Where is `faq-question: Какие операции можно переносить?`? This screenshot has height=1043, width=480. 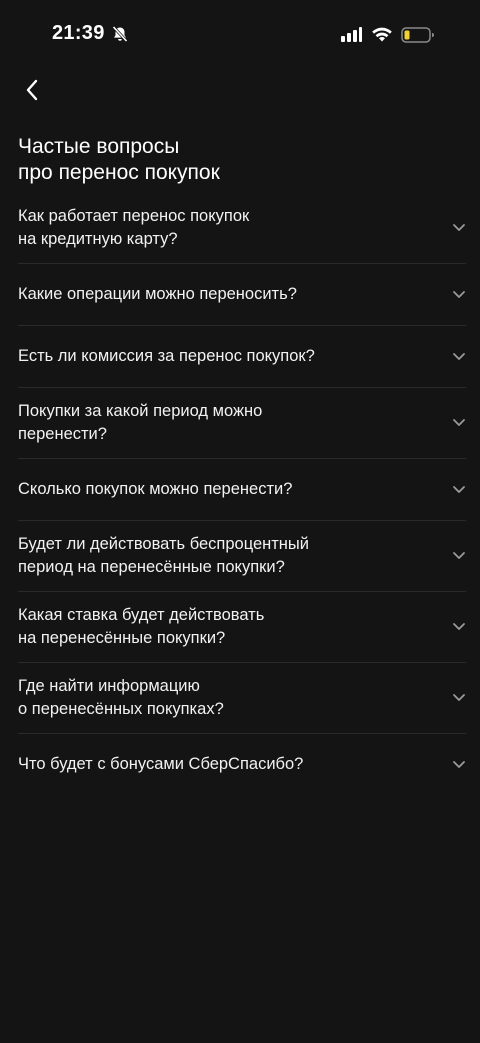
faq-question: Какие операции можно переносить? is located at coordinates (157, 294).